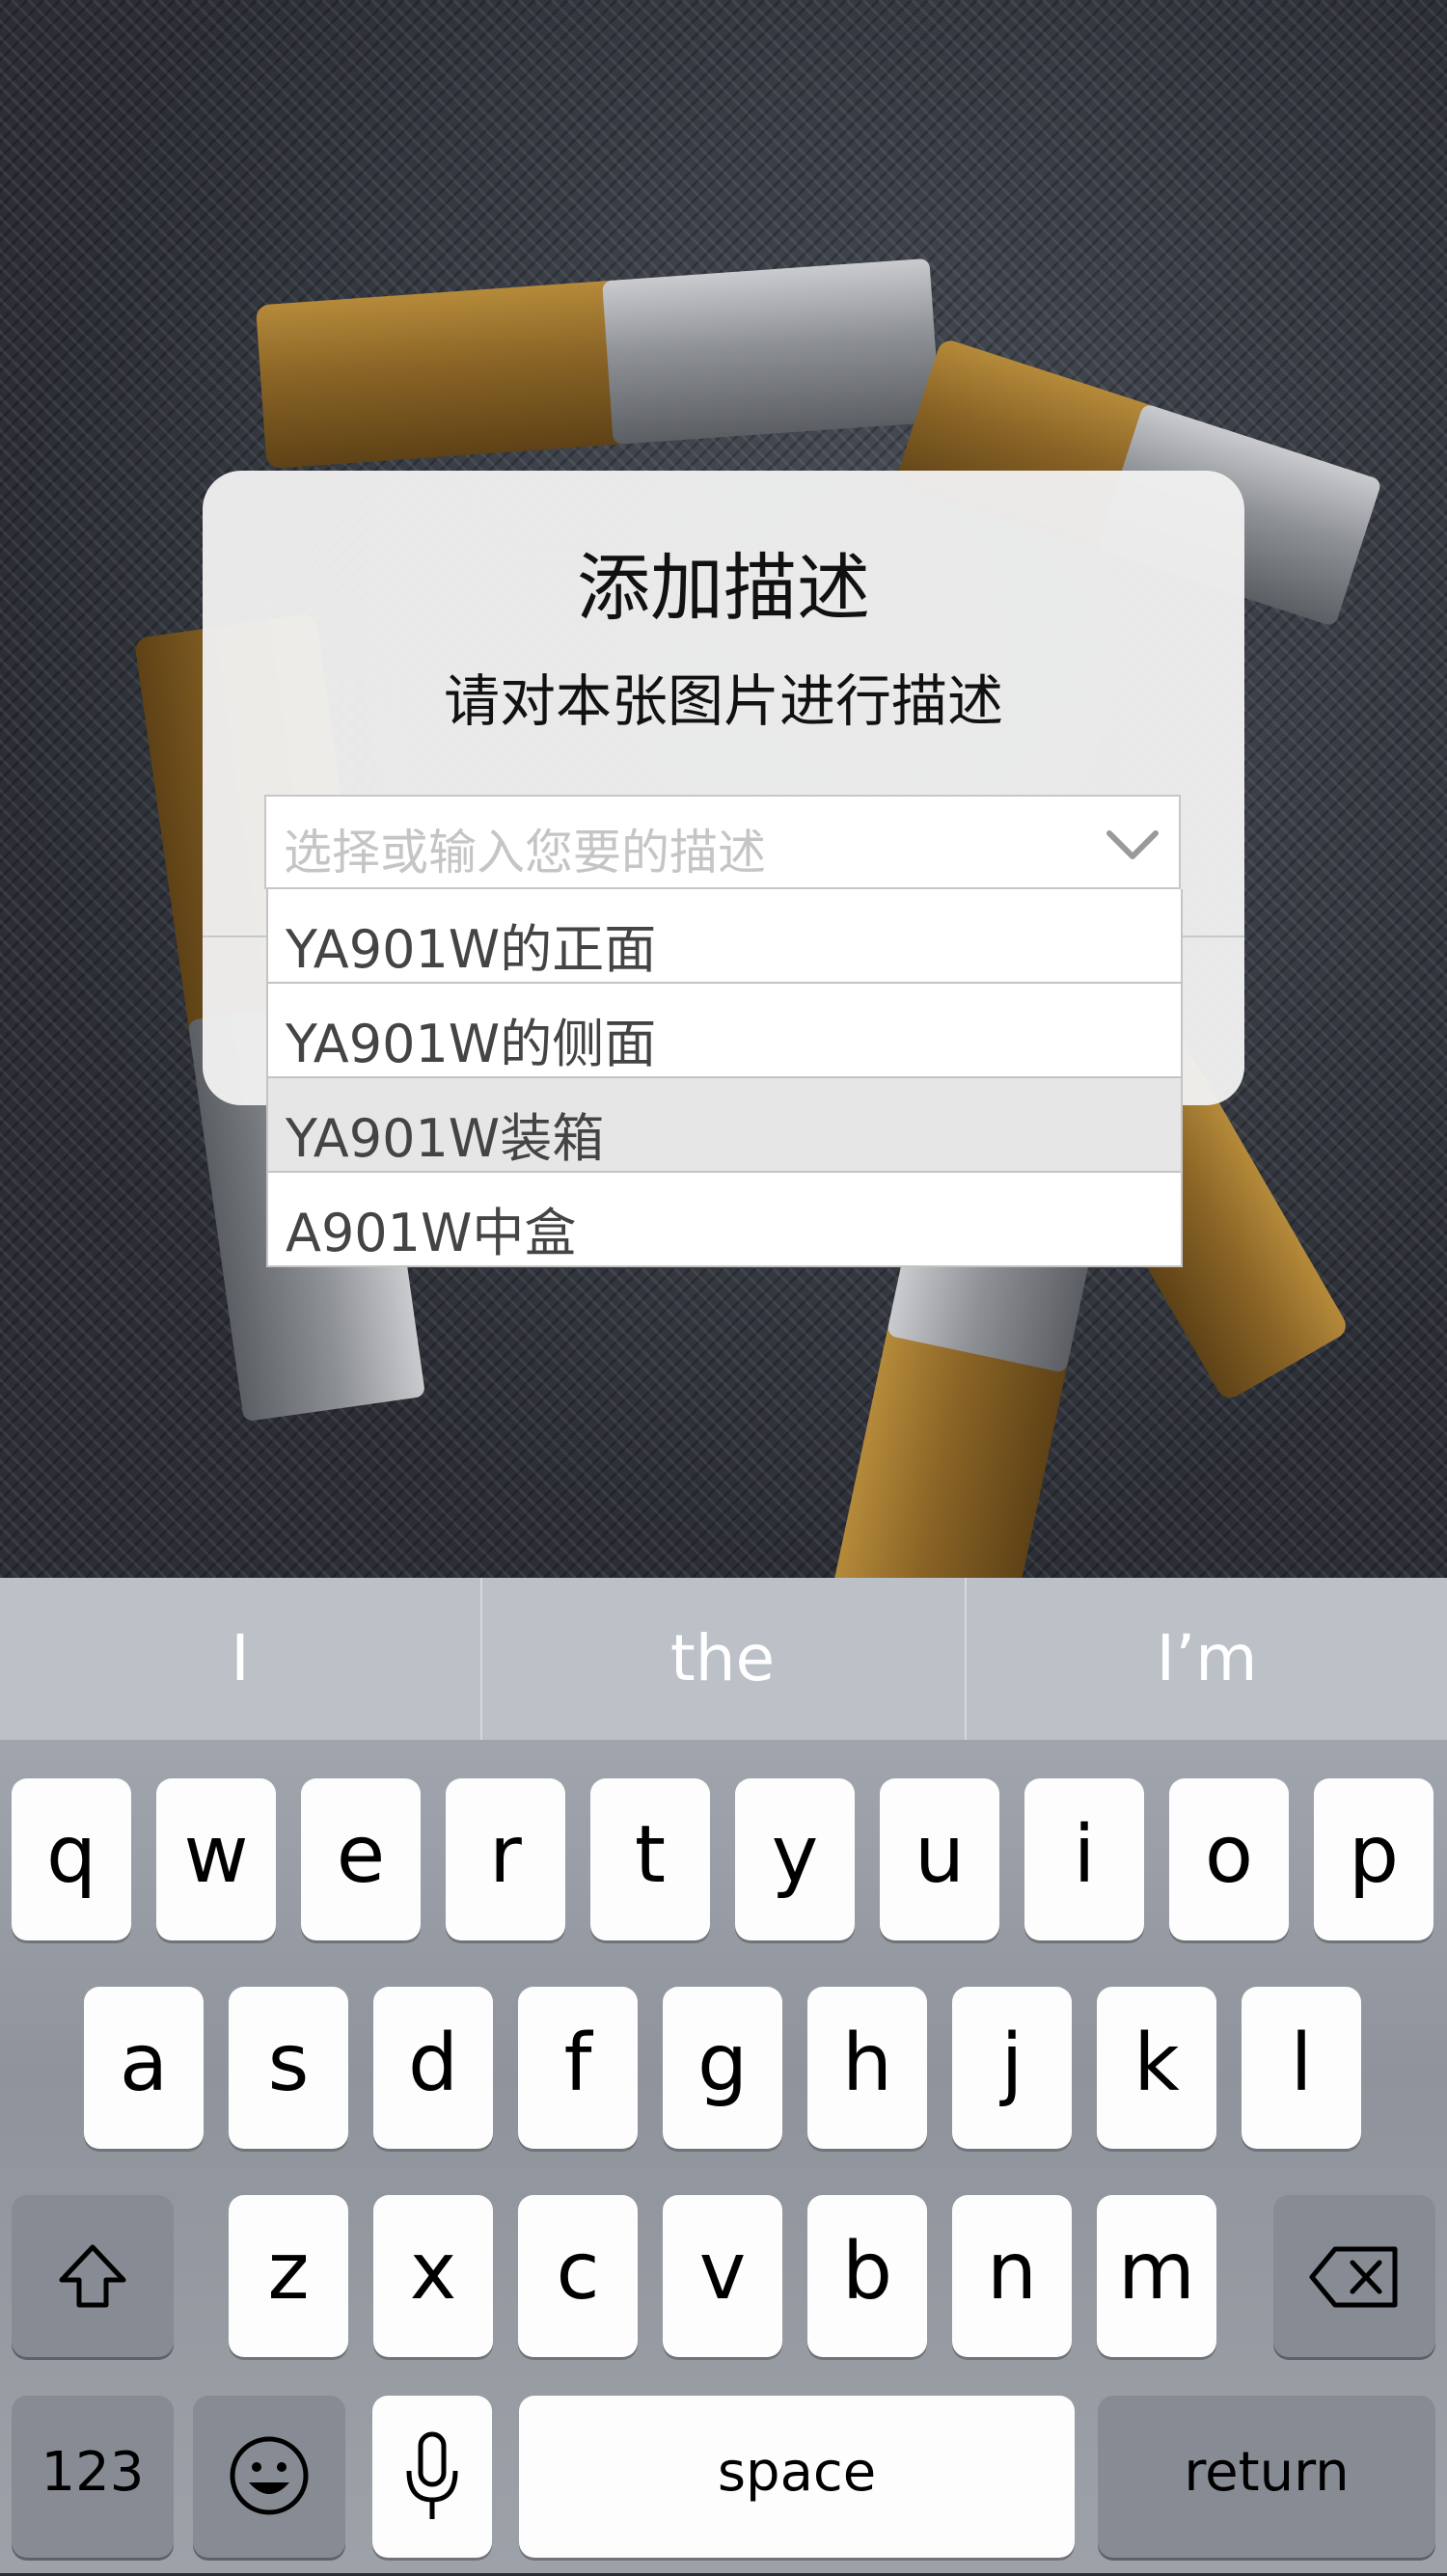 This screenshot has width=1447, height=2576. What do you see at coordinates (650, 1859) in the screenshot?
I see `key-t: t` at bounding box center [650, 1859].